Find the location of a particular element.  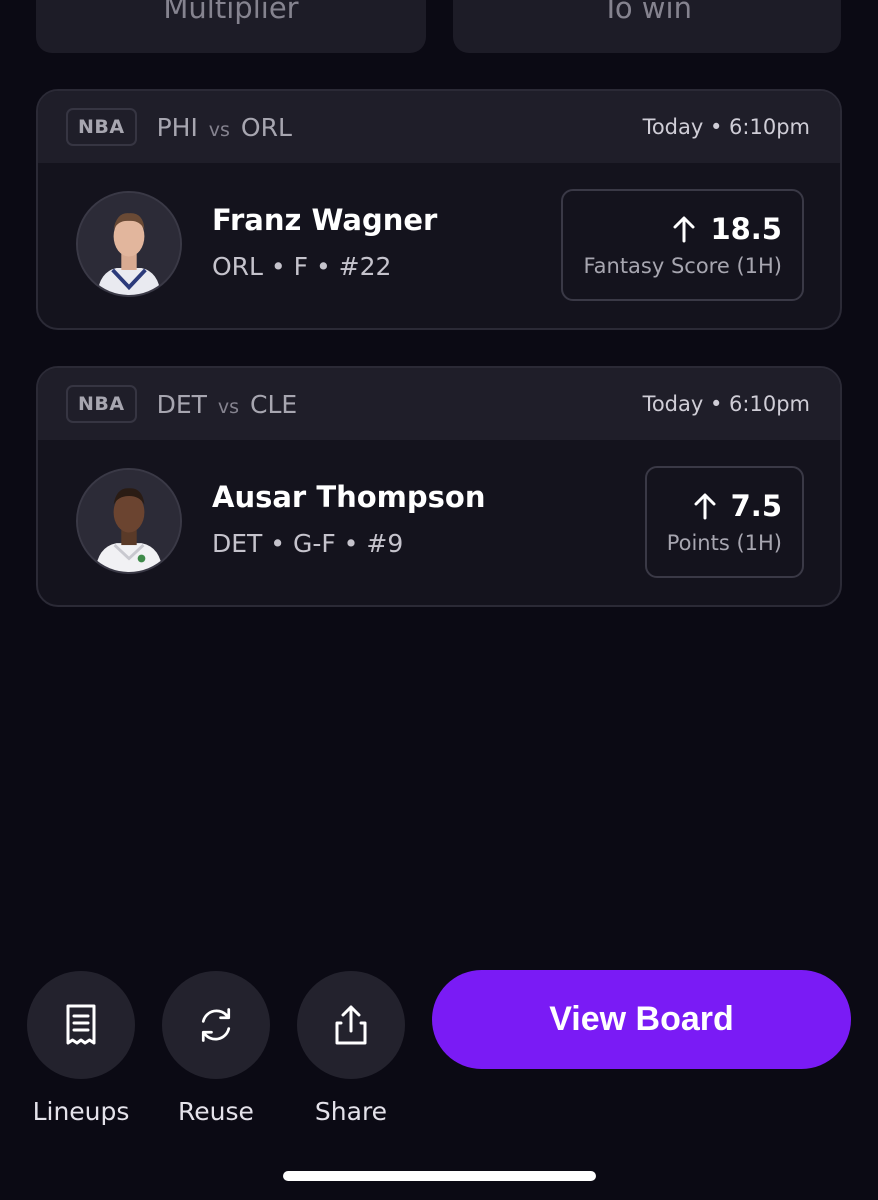

lineups-button is located at coordinates (81, 1025).